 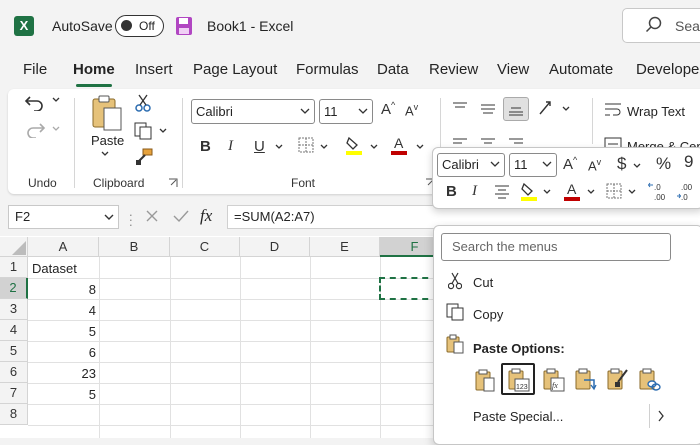 What do you see at coordinates (474, 191) in the screenshot?
I see `mini-italic-icon: I` at bounding box center [474, 191].